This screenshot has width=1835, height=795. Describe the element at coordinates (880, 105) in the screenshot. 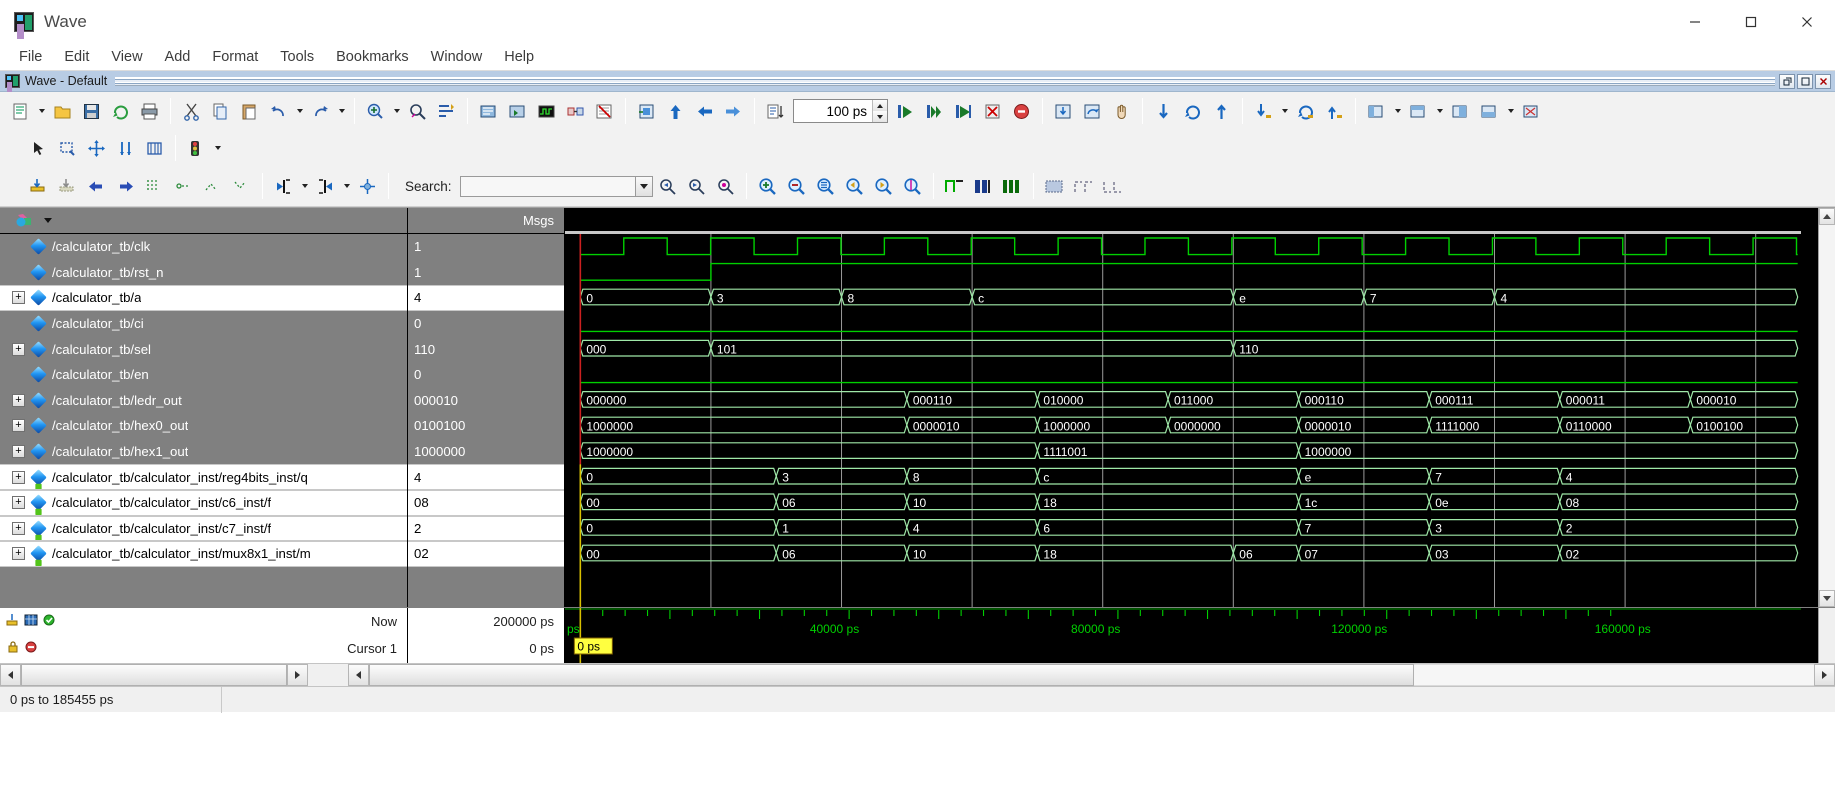

I see `run-length-up-icon` at that location.